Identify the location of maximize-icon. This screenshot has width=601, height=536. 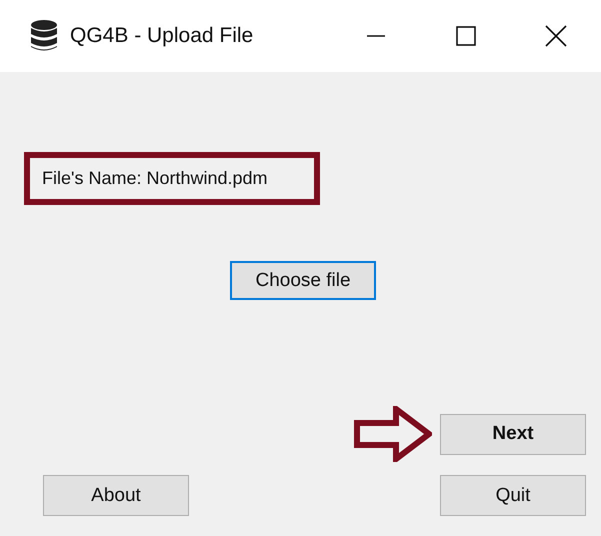
(466, 36).